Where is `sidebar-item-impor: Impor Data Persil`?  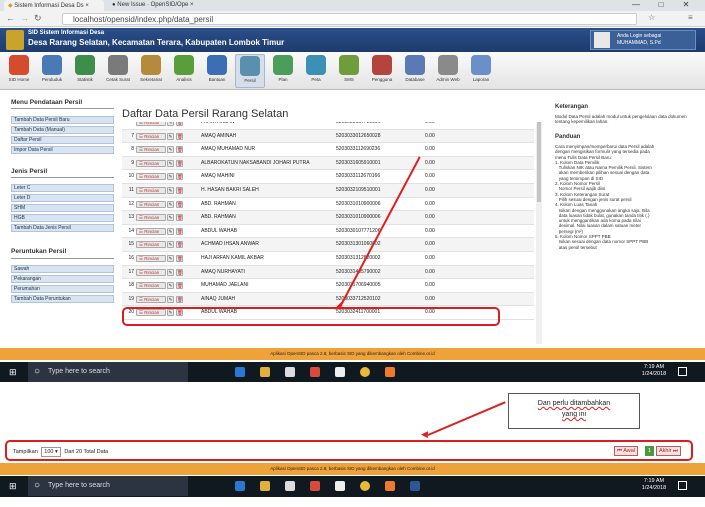
sidebar-item-impor: Impor Data Persil is located at coordinates (62, 150).